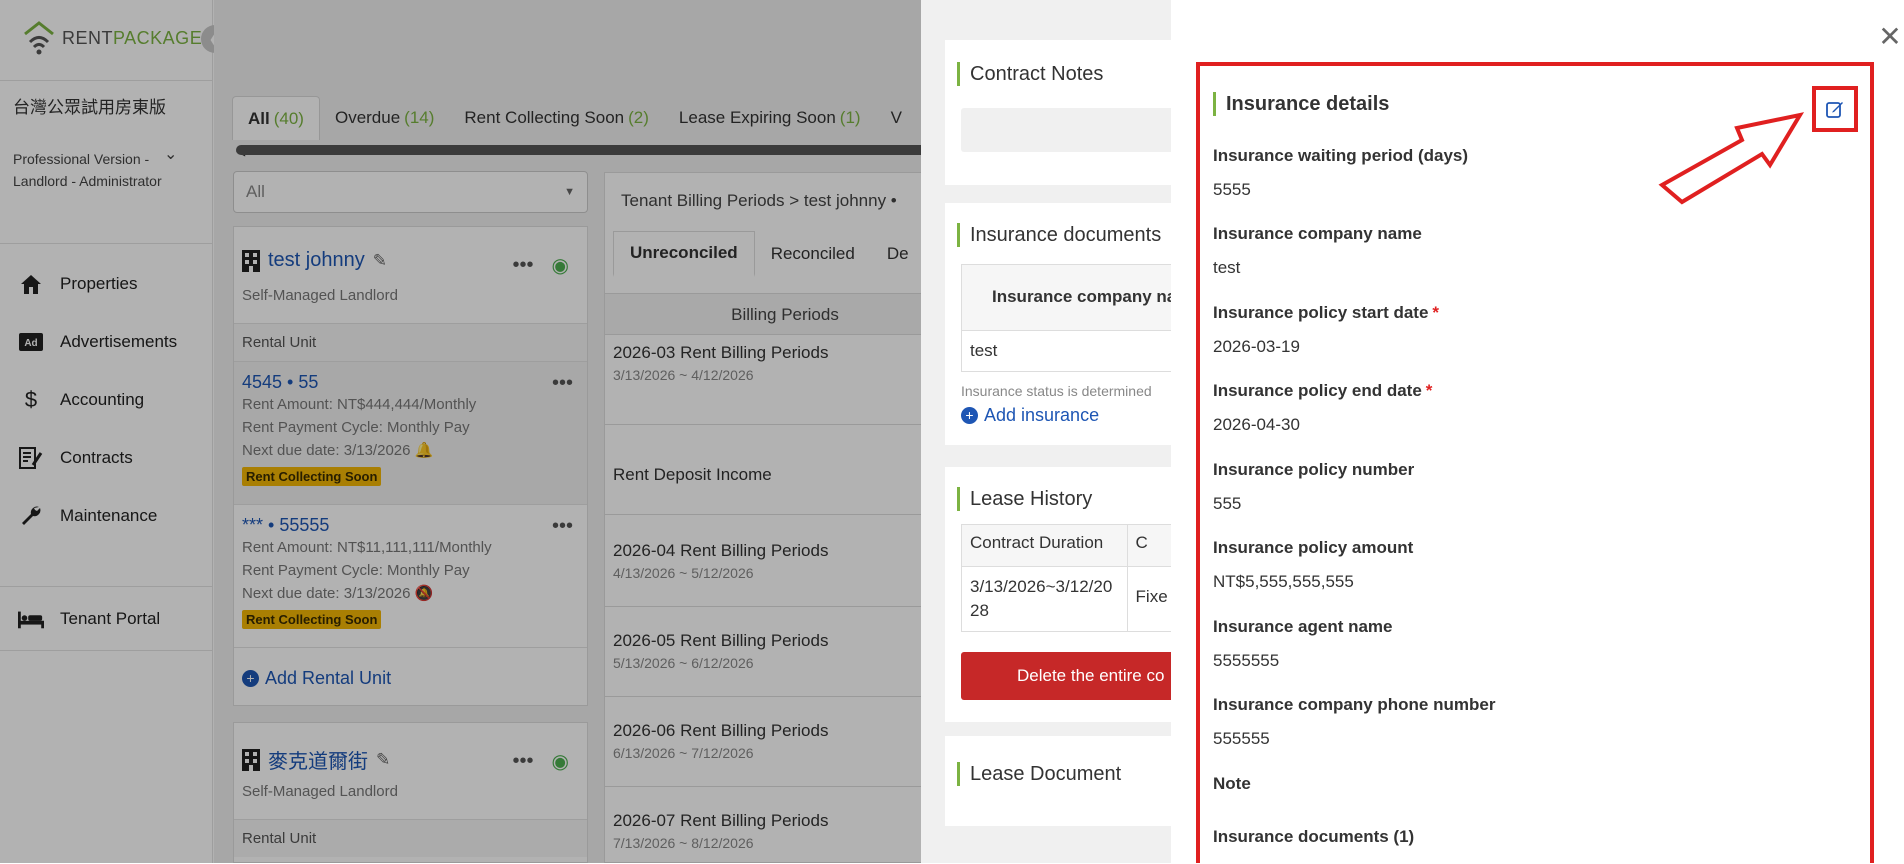 Image resolution: width=1904 pixels, height=864 pixels. What do you see at coordinates (1314, 836) in the screenshot?
I see `field-insurance-documents: Insurance documents (1)` at bounding box center [1314, 836].